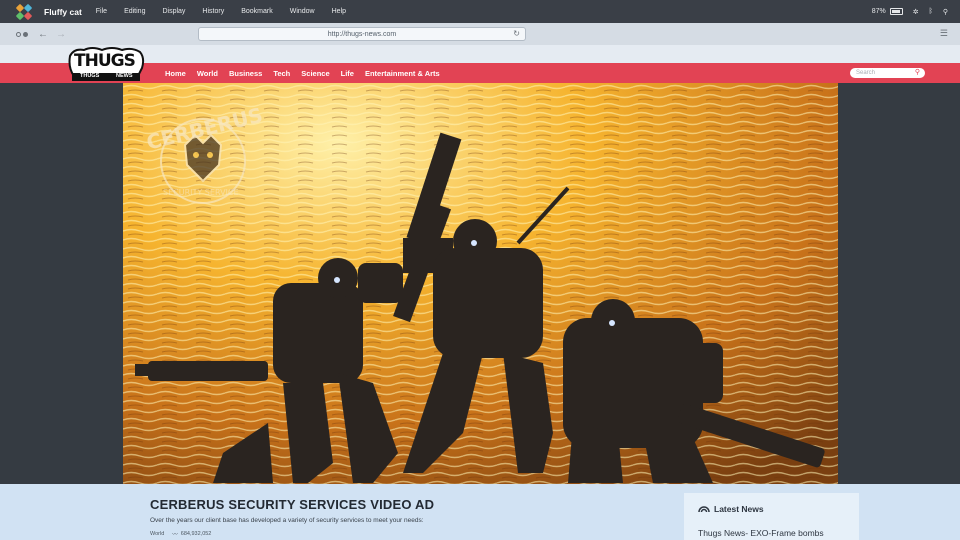 The width and height of the screenshot is (960, 540). What do you see at coordinates (24, 11) in the screenshot?
I see `app-logo-icon` at bounding box center [24, 11].